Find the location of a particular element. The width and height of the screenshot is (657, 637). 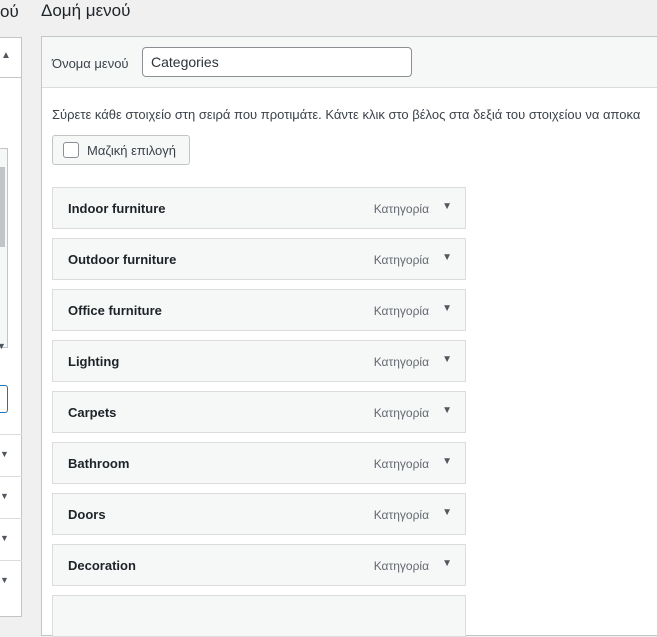

menu-item-title: Lighting is located at coordinates (94, 361).